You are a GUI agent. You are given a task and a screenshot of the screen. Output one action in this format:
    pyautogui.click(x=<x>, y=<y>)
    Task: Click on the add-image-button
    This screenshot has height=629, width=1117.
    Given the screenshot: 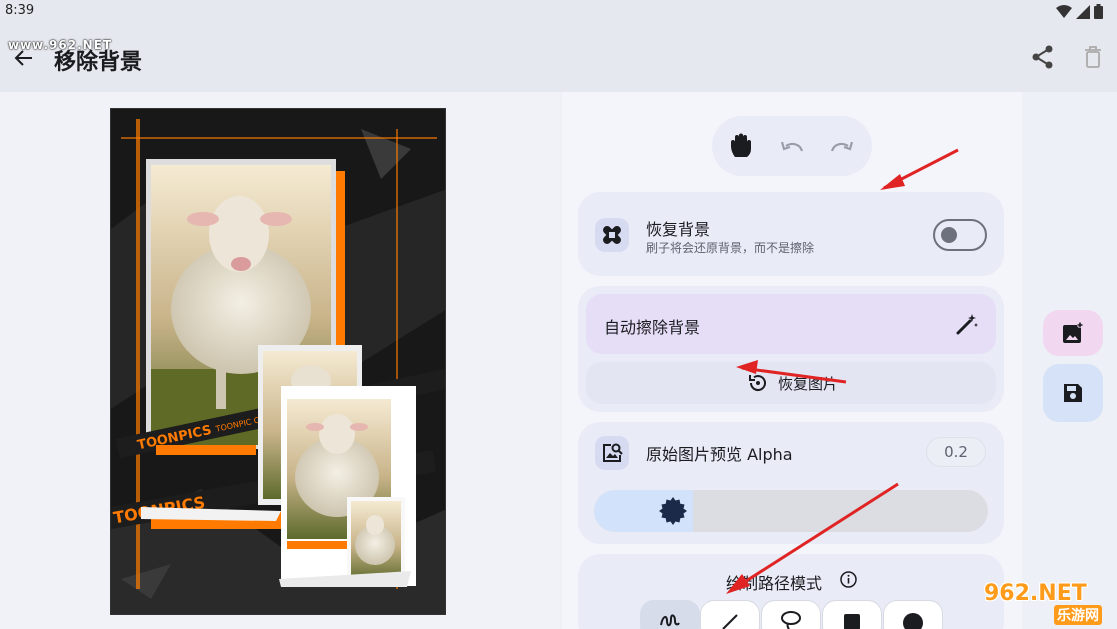 What is the action you would take?
    pyautogui.click(x=1073, y=333)
    